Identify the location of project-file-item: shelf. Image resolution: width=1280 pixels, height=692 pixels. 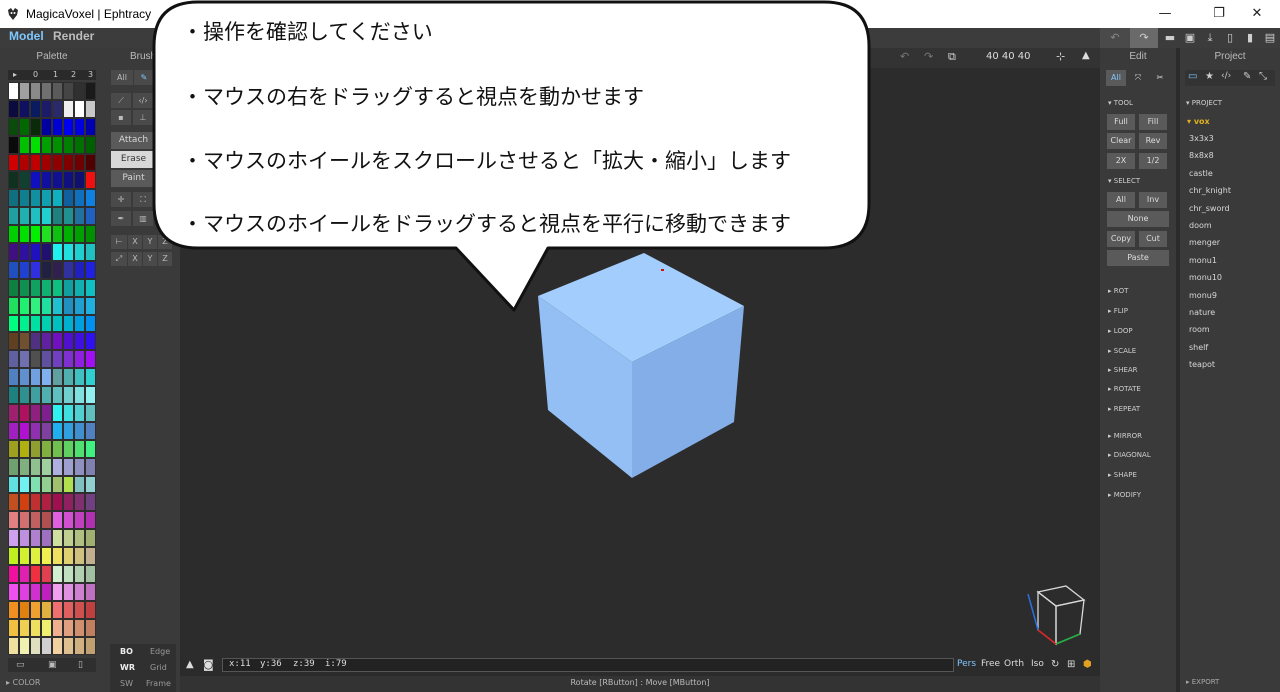
(1198, 347).